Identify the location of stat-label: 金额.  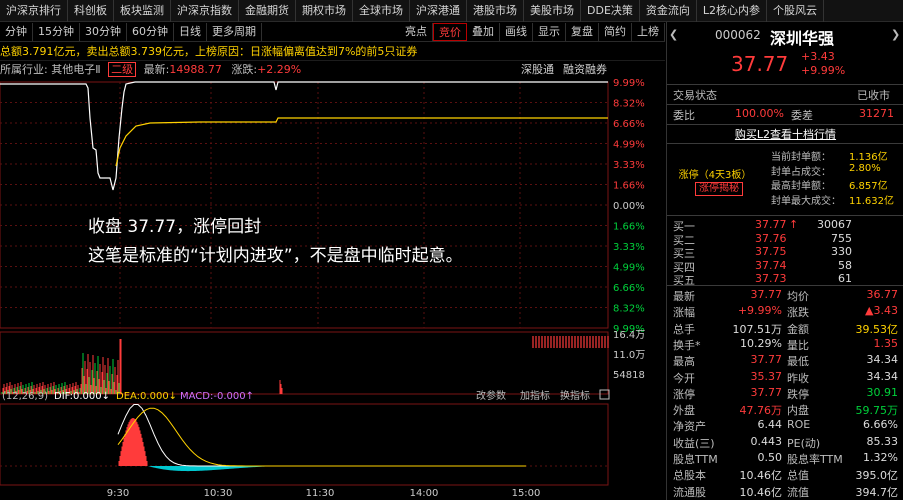
(798, 329).